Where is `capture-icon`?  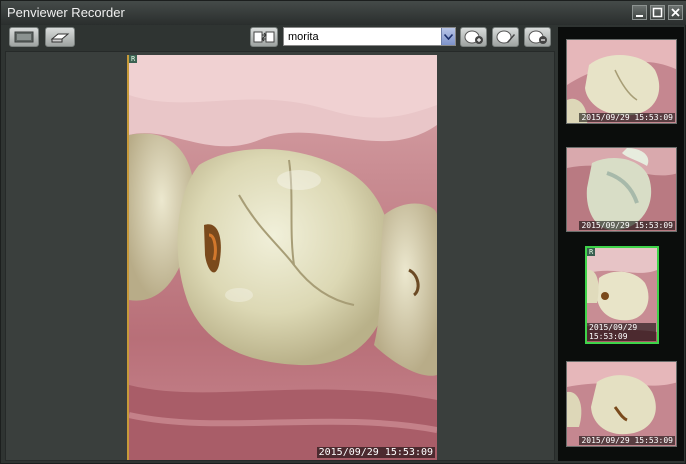 capture-icon is located at coordinates (60, 38).